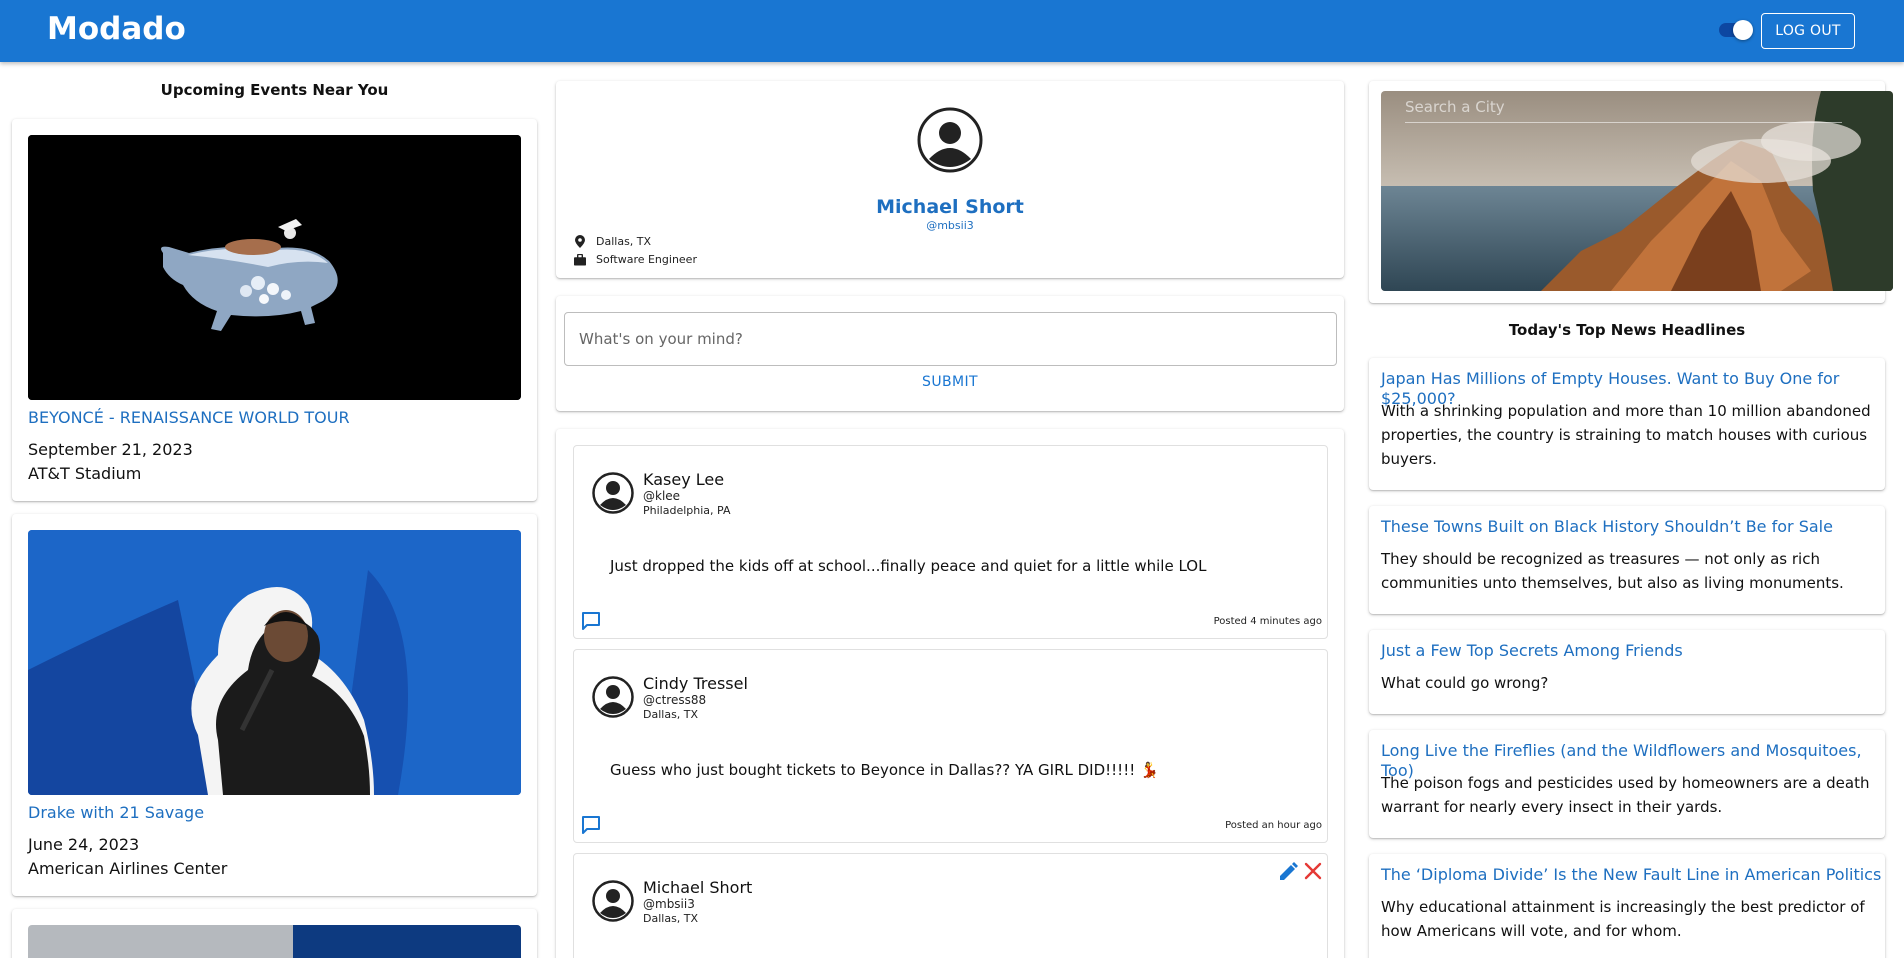 Image resolution: width=1904 pixels, height=958 pixels. What do you see at coordinates (695, 683) in the screenshot?
I see `post-author-name: Cindy Tressel` at bounding box center [695, 683].